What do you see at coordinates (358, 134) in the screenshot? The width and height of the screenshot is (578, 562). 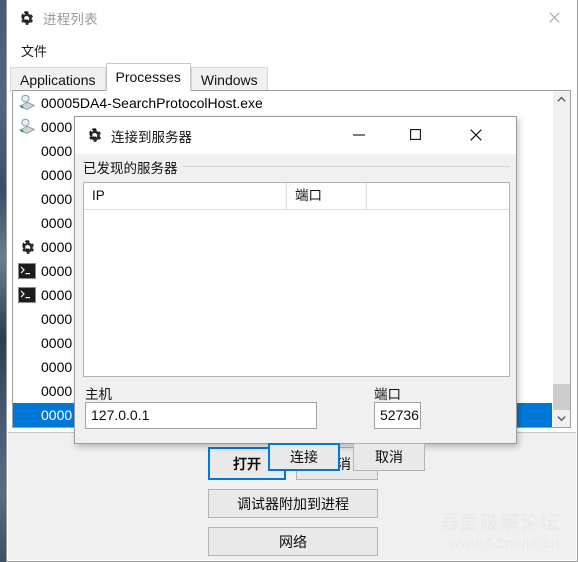 I see `minimize-button` at bounding box center [358, 134].